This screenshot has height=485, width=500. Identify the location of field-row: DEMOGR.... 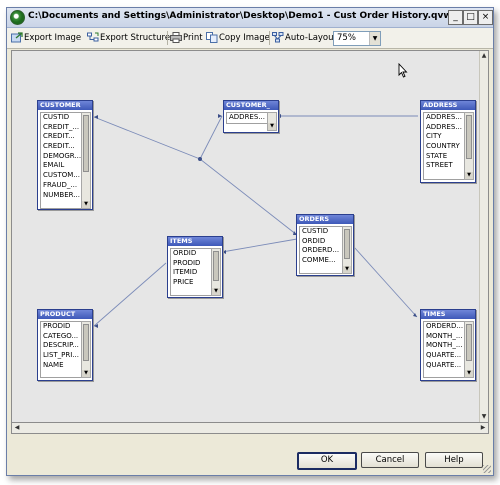
(61, 157).